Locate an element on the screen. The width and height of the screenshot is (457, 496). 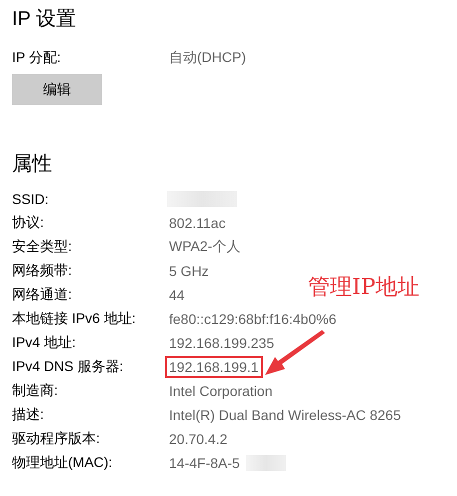
property-value: 802.11ac is located at coordinates (197, 223).